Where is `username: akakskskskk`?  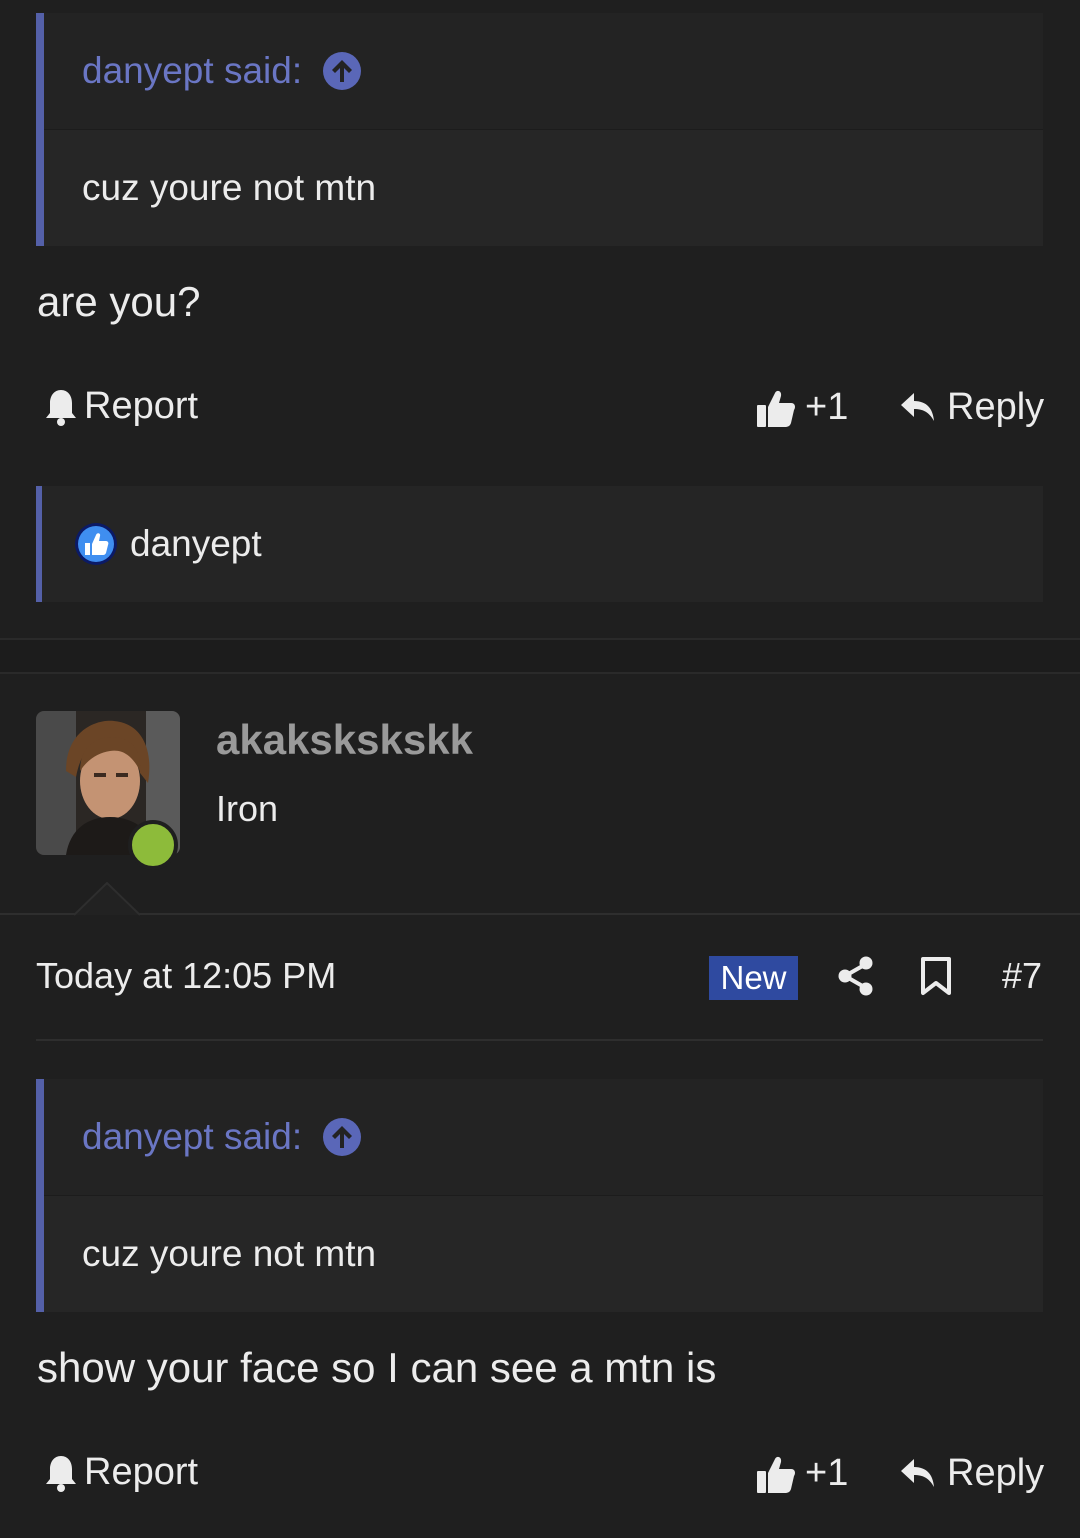 username: akakskskskk is located at coordinates (344, 740).